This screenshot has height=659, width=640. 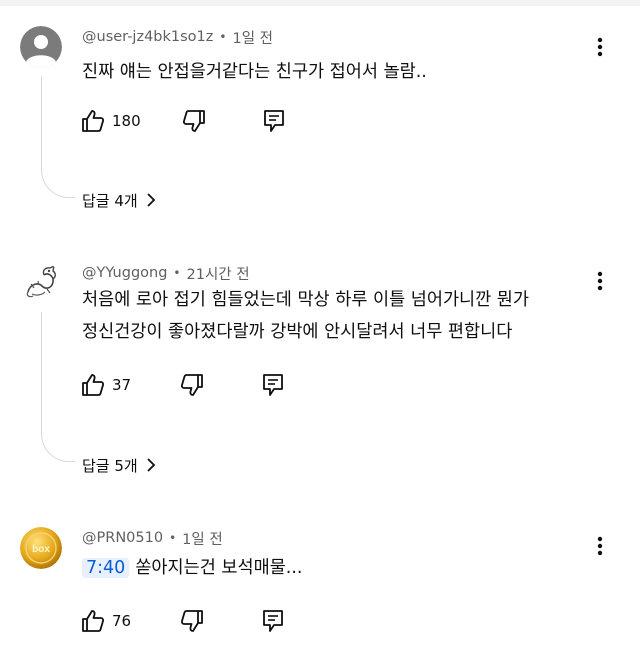 What do you see at coordinates (218, 273) in the screenshot?
I see `comment-time: 21시간 전` at bounding box center [218, 273].